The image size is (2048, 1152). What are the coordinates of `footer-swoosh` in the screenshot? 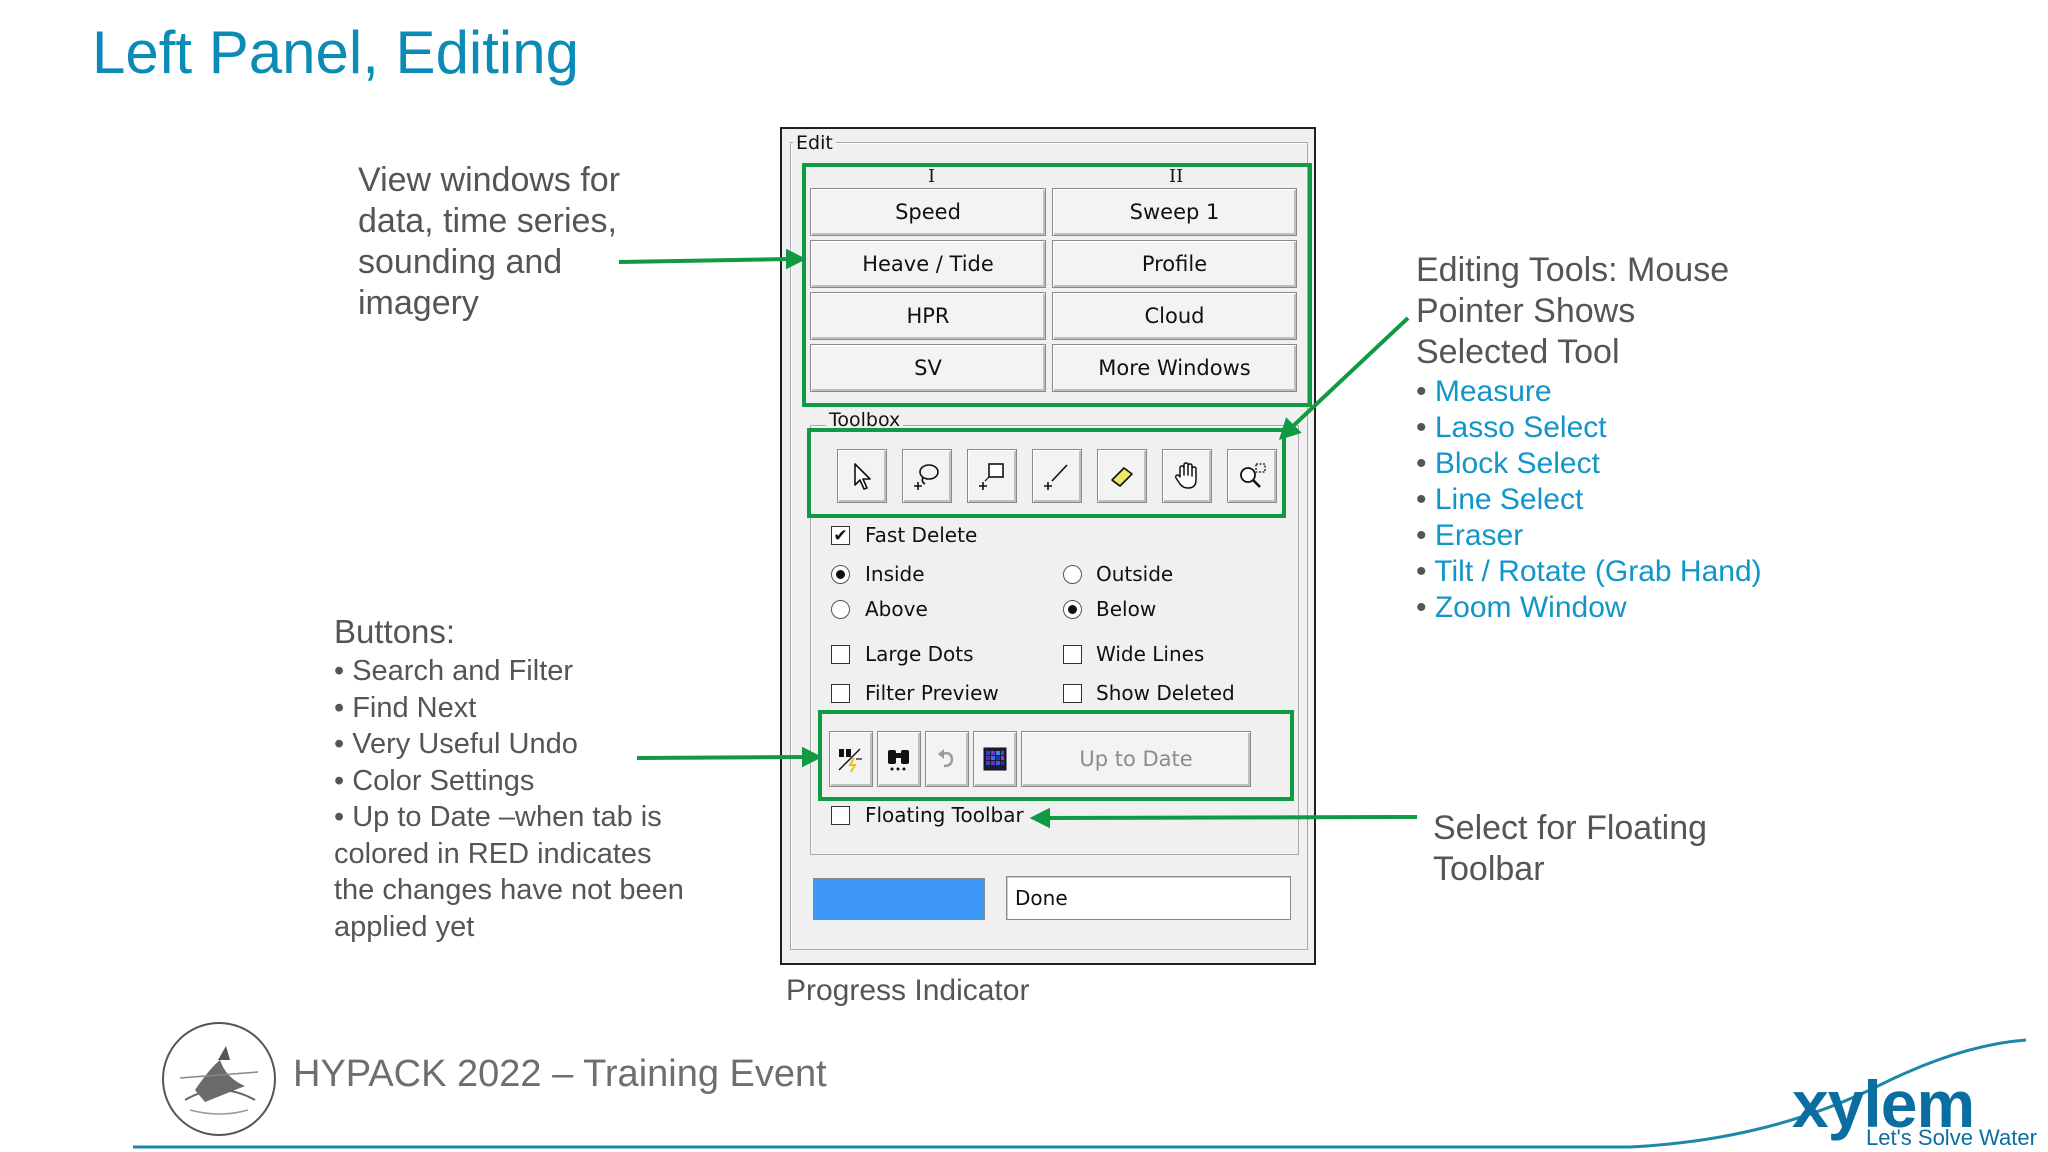 It's located at (1080, 1093).